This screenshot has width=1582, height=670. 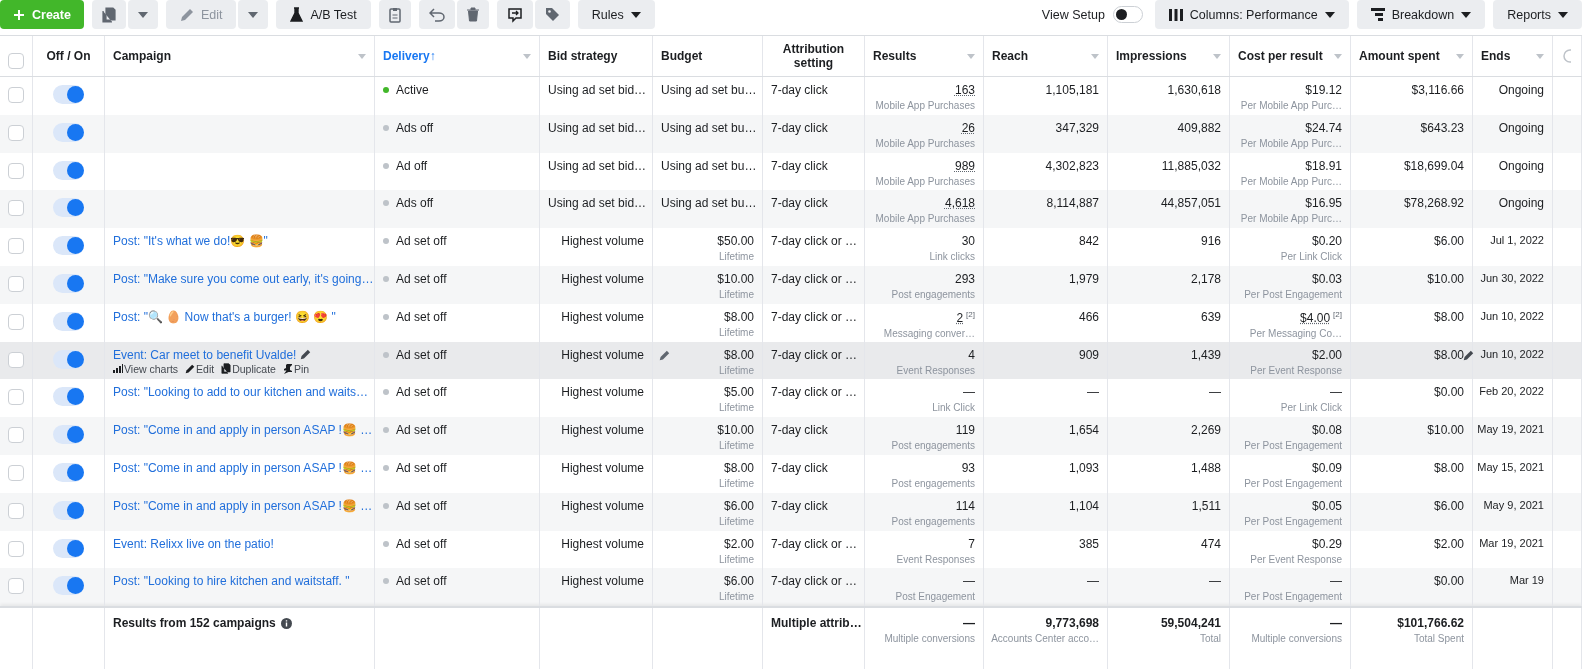 What do you see at coordinates (965, 505) in the screenshot?
I see `results-value: 114` at bounding box center [965, 505].